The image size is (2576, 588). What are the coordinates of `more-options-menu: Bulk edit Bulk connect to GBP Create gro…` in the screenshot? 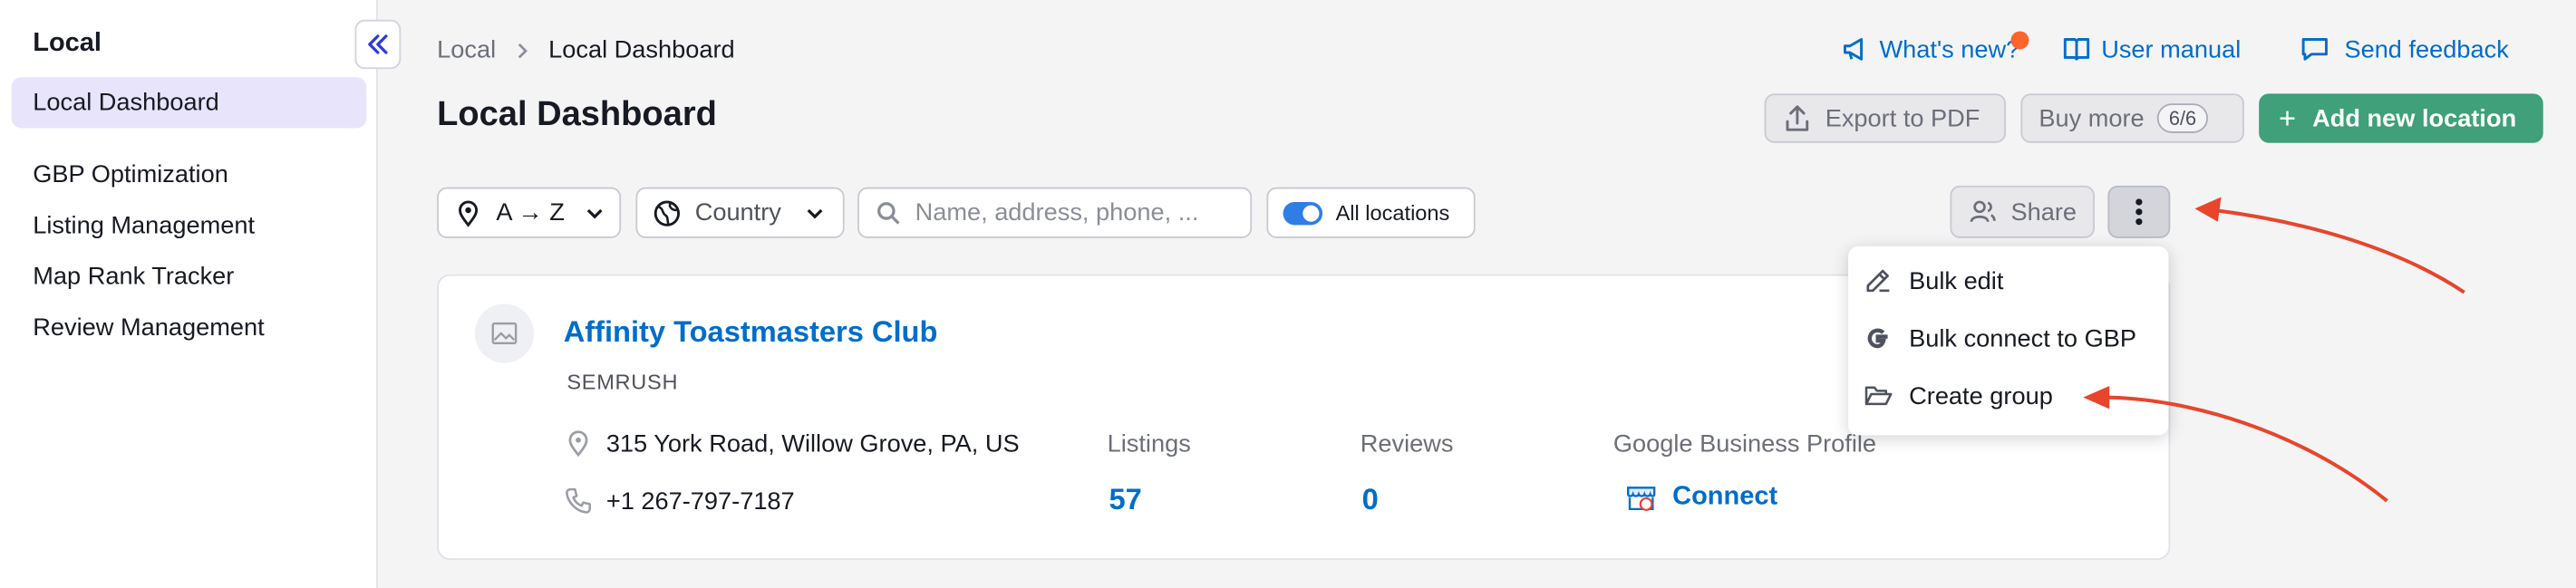 It's located at (2008, 341).